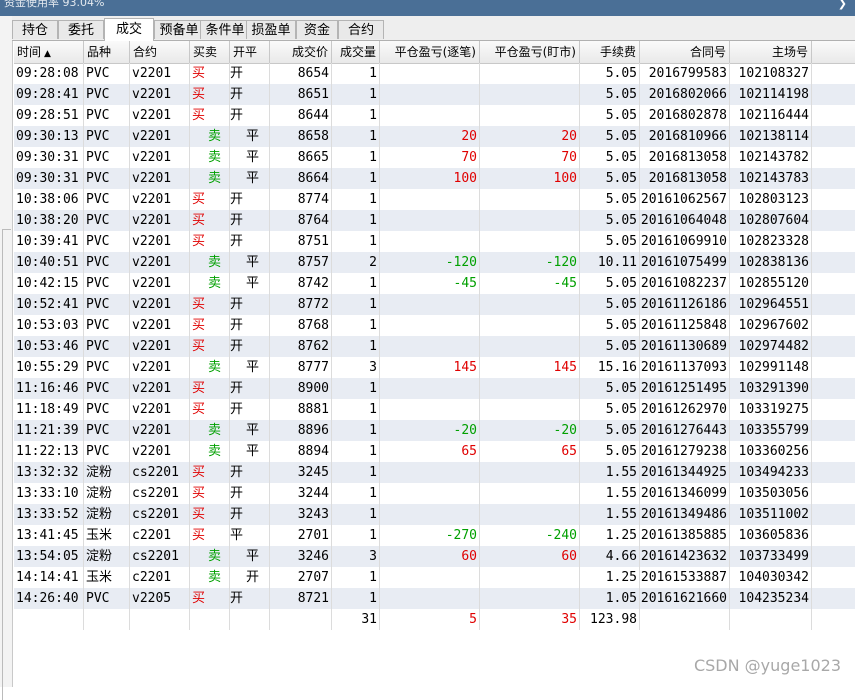  Describe the element at coordinates (767, 665) in the screenshot. I see `watermark: CSDN @yuge1023` at that location.